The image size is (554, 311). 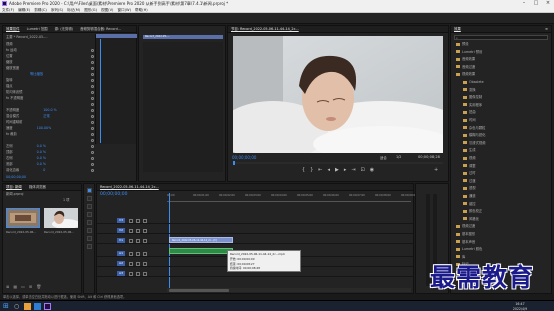 I want to click on selection-tool-icon, so click(x=89, y=190).